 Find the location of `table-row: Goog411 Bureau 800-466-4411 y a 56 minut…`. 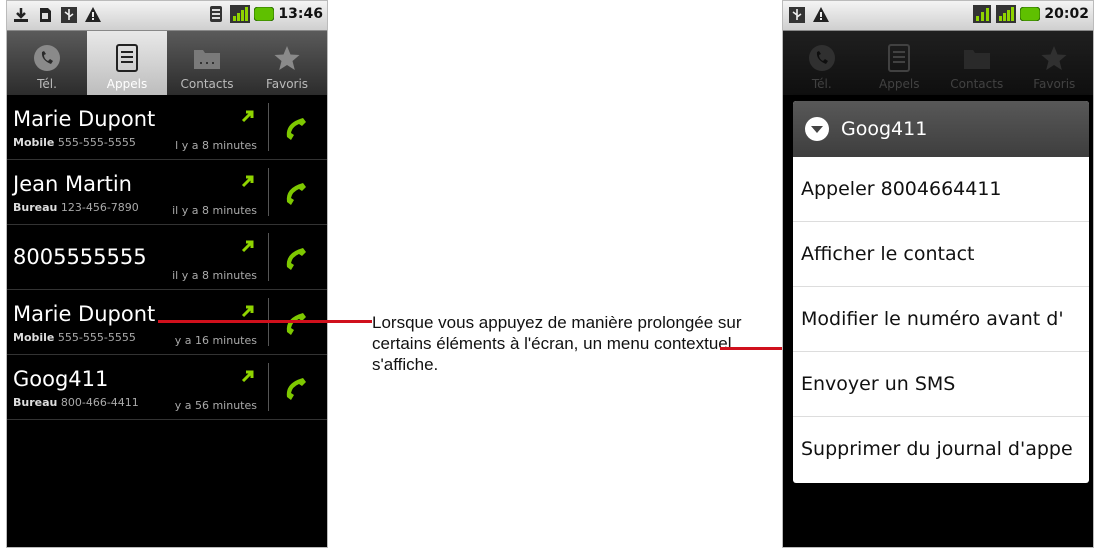

table-row: Goog411 Bureau 800-466-4411 y a 56 minut… is located at coordinates (167, 387).